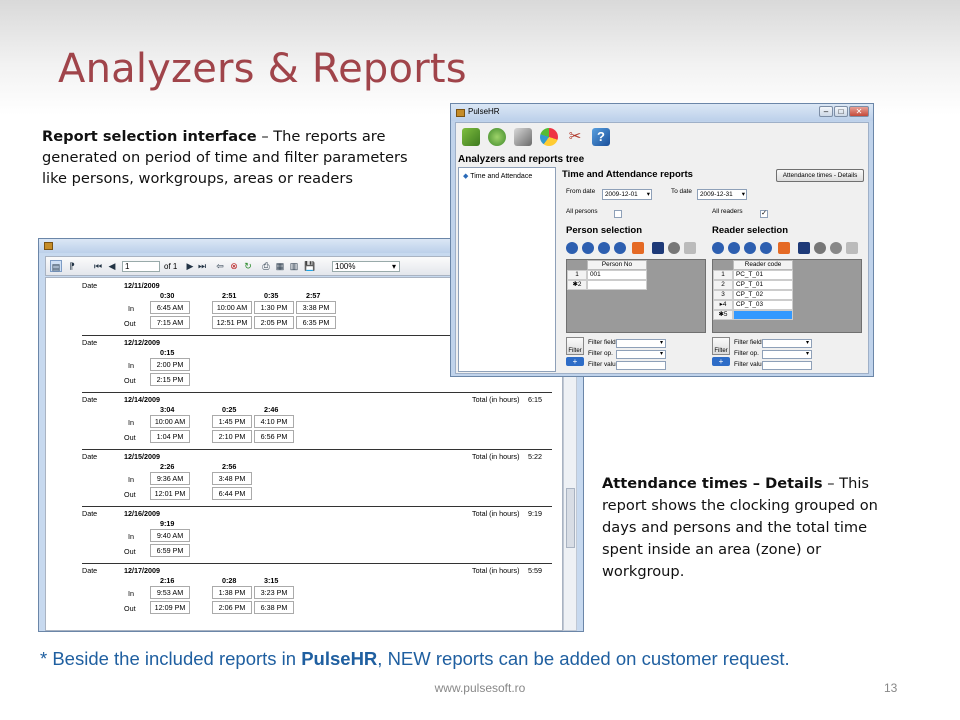 The image size is (960, 720). What do you see at coordinates (617, 285) in the screenshot?
I see `person-cell` at bounding box center [617, 285].